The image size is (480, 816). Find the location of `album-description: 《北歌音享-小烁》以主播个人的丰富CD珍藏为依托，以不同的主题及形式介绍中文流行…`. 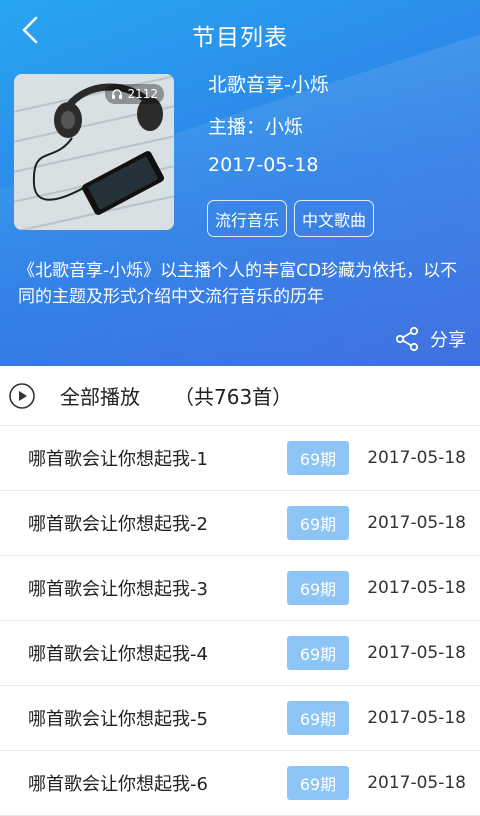

album-description: 《北歌音享-小烁》以主播个人的丰富CD珍藏为依托，以不同的主题及形式介绍中文流行… is located at coordinates (238, 284).